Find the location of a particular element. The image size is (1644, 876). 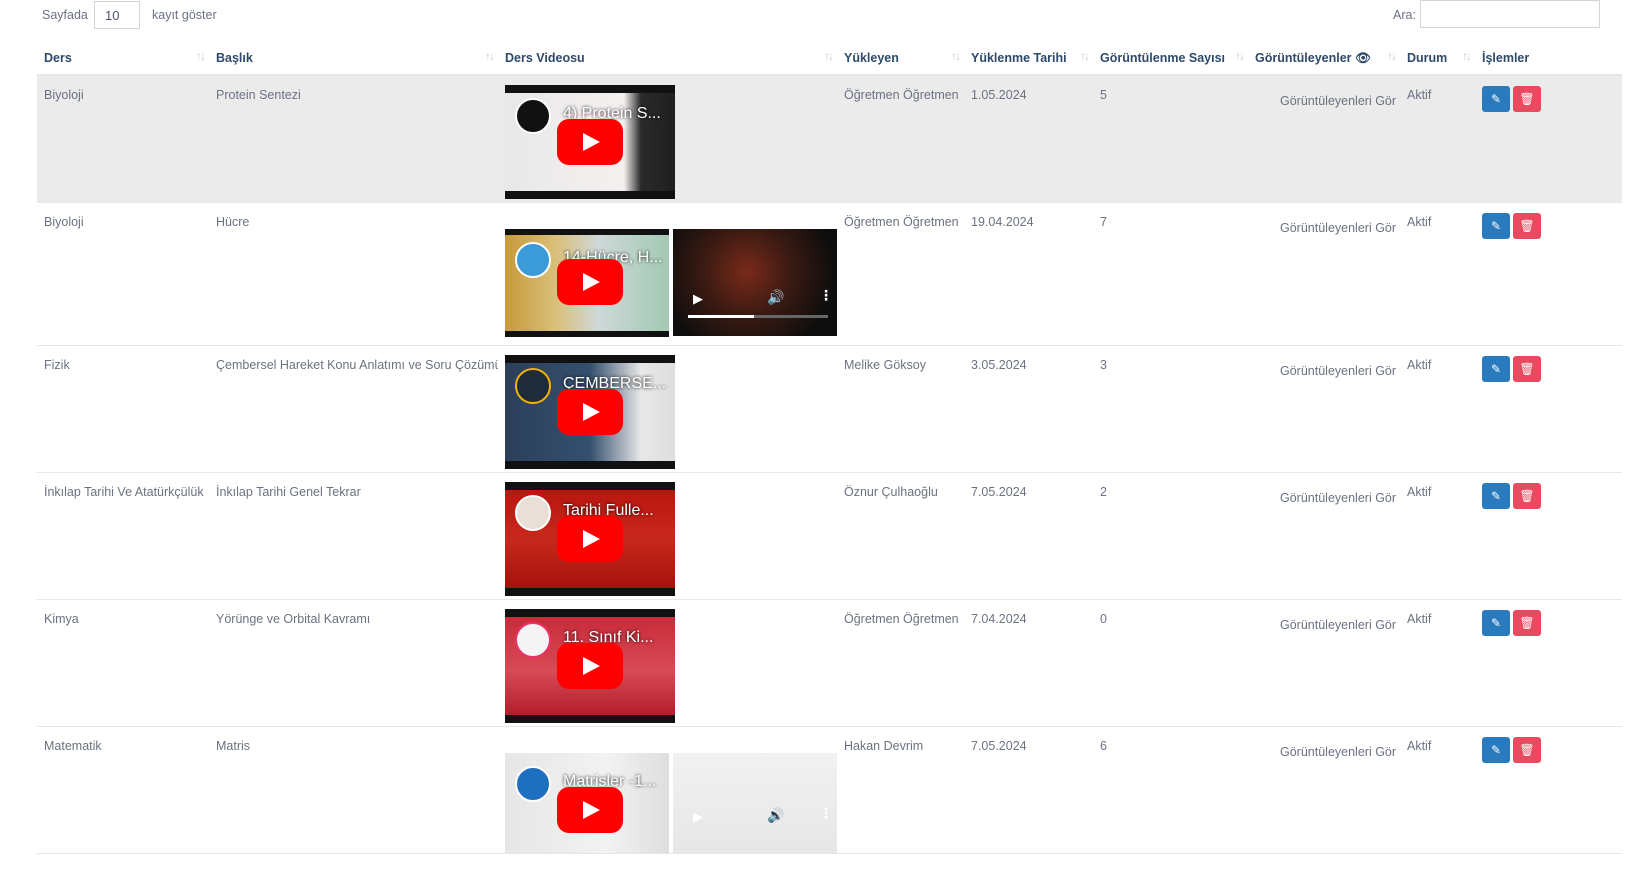

column-header-yukleyen: Yükleyen ↑↓ is located at coordinates (900, 59).